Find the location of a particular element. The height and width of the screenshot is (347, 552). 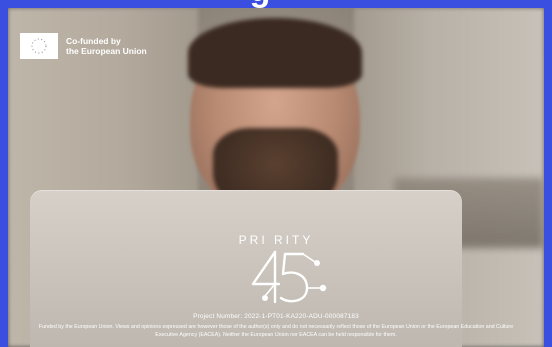

priority-title: PRI RITY is located at coordinates (276, 240).